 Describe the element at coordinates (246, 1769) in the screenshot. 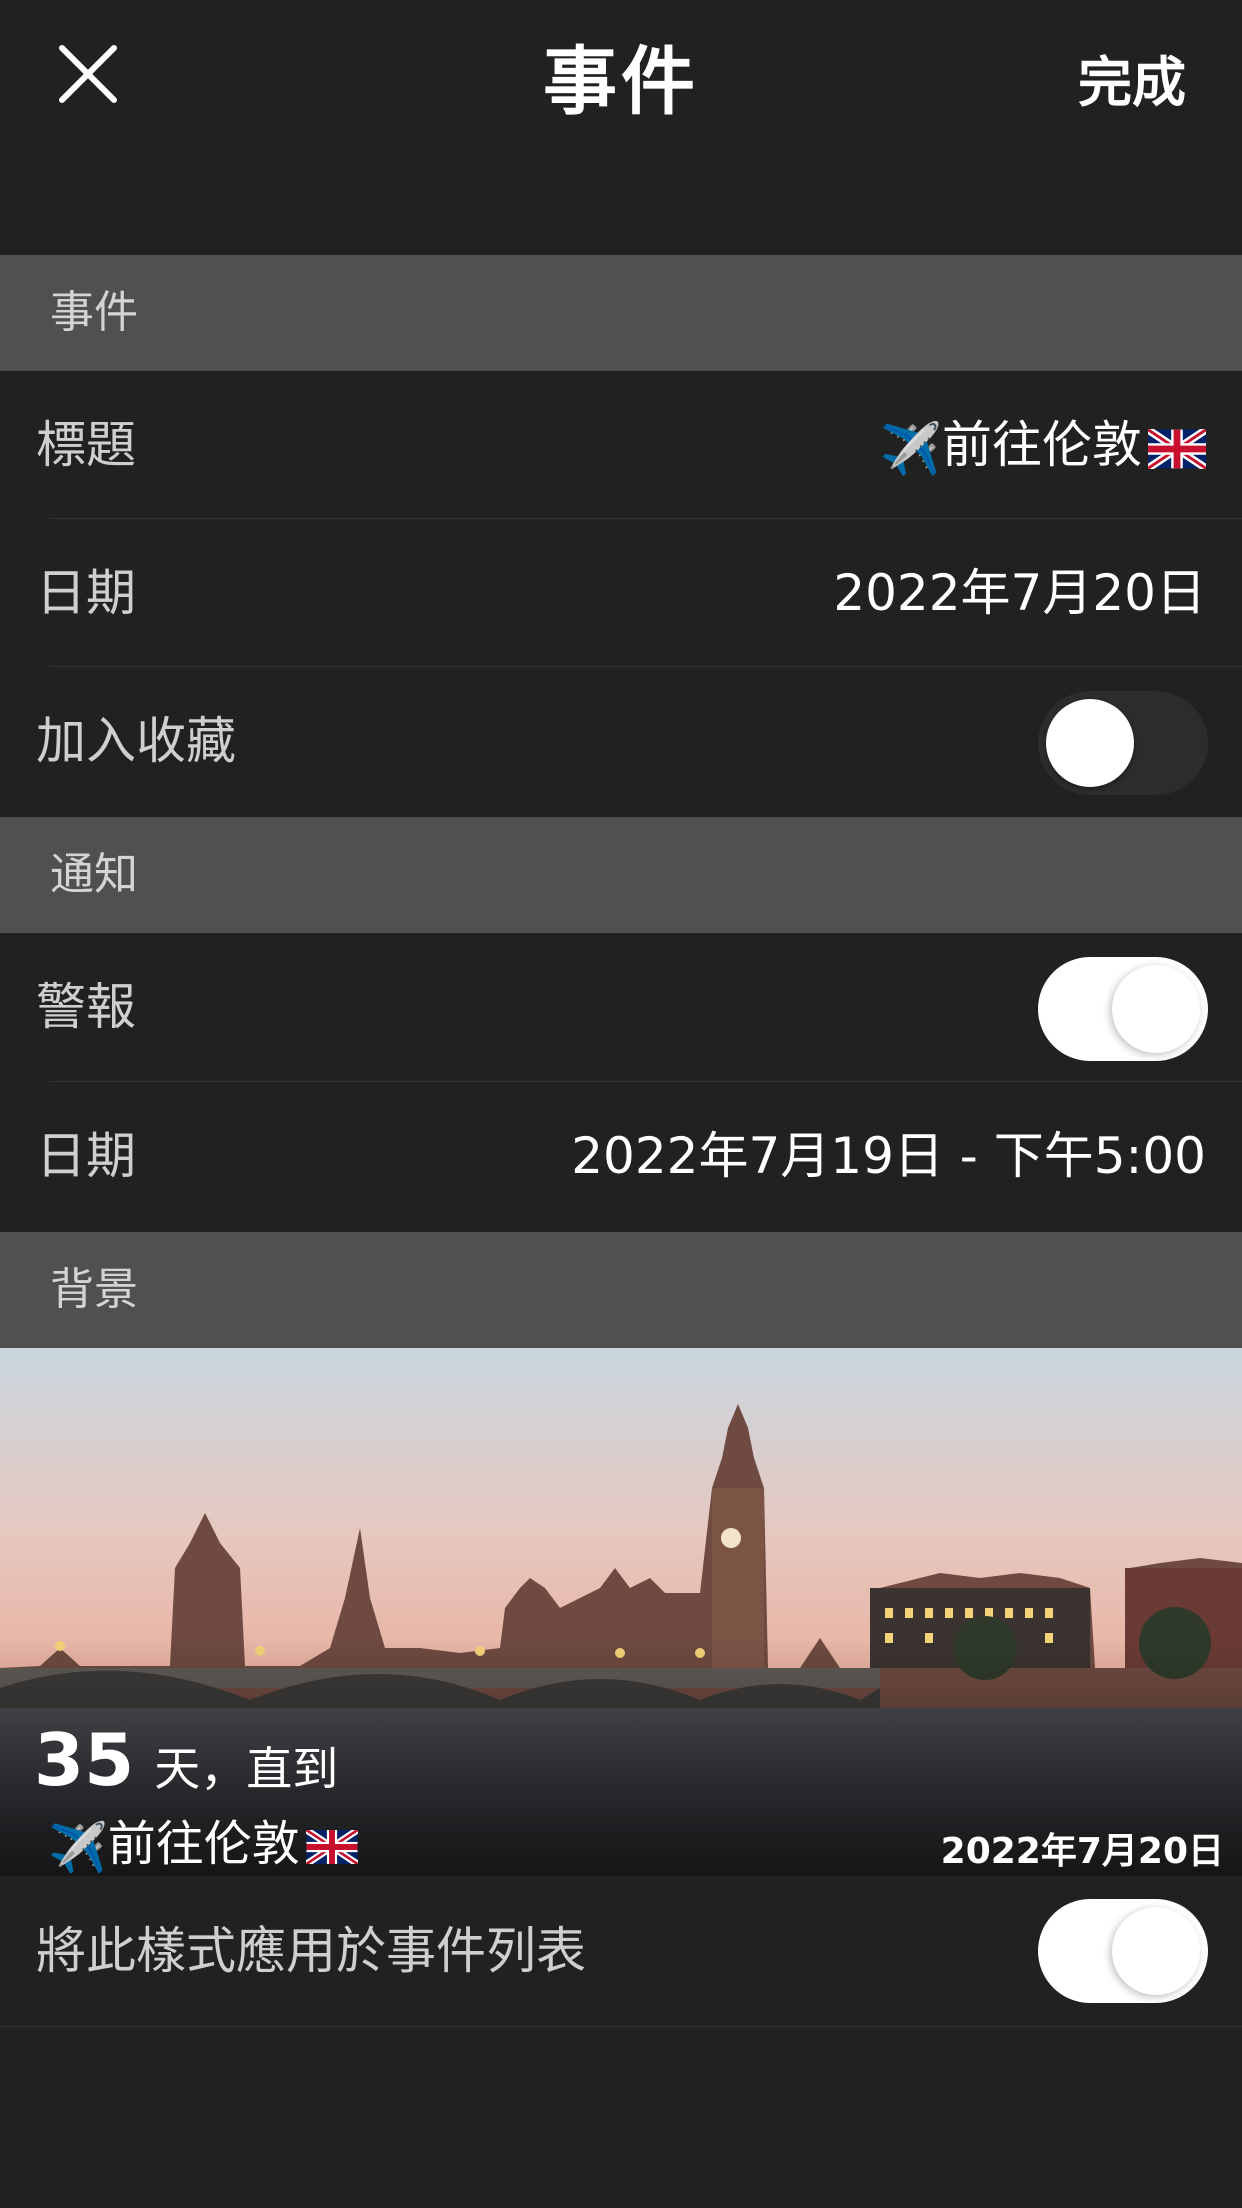

I see `days-text: 天，直到` at that location.